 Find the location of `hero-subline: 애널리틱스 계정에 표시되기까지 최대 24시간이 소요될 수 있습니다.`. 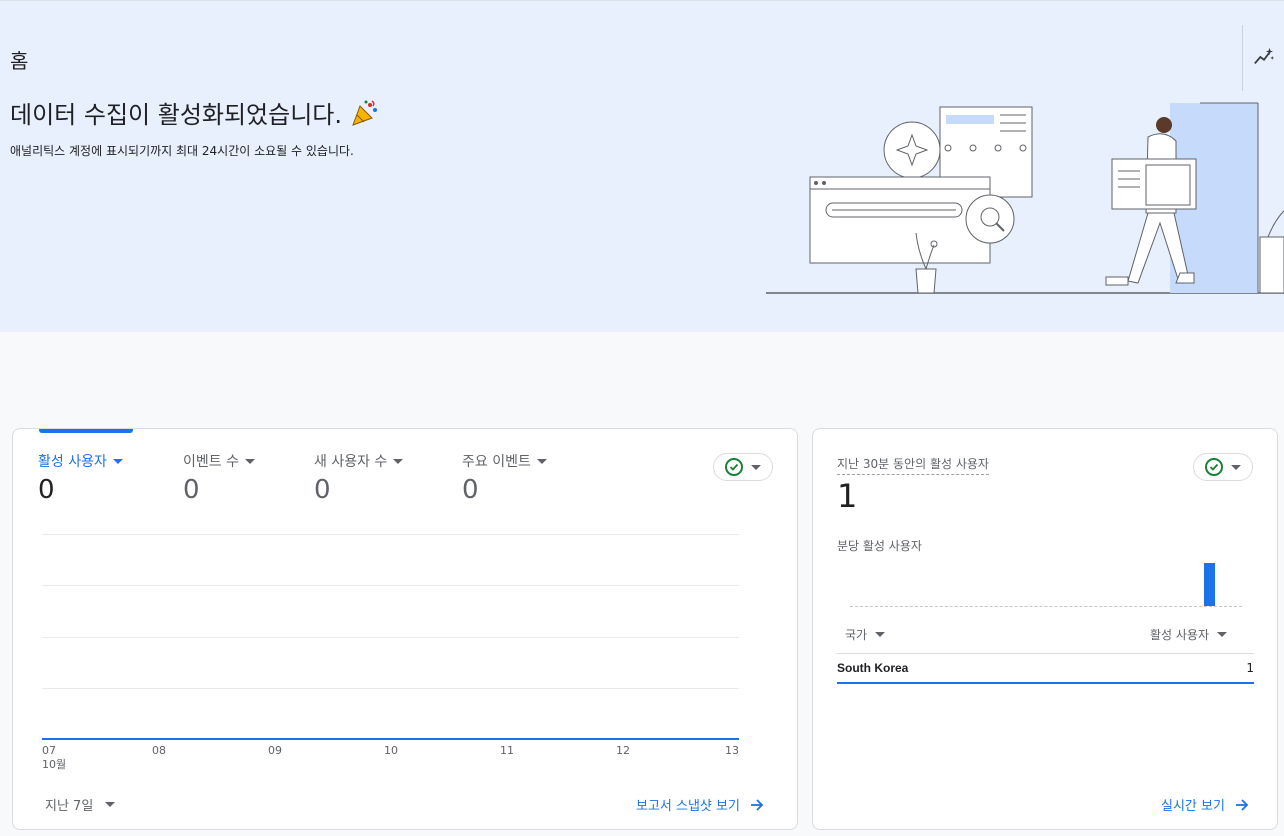

hero-subline: 애널리틱스 계정에 표시되기까지 최대 24시간이 소요될 수 있습니다. is located at coordinates (182, 151).